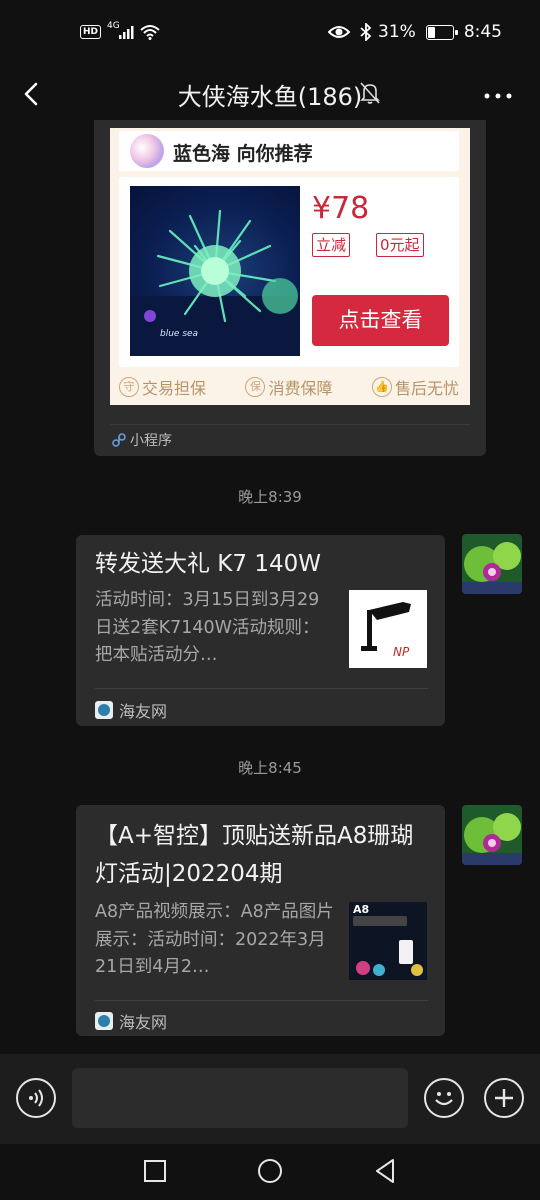 Image resolution: width=540 pixels, height=1200 pixels. Describe the element at coordinates (270, 497) in the screenshot. I see `timestamp: 晚上8:39` at that location.